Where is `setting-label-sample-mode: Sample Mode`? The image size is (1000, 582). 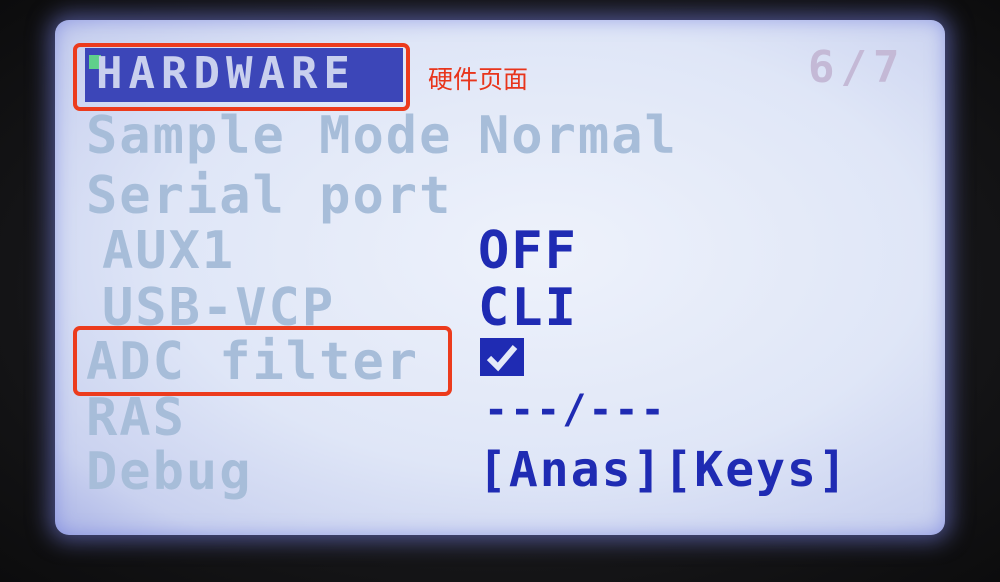
setting-label-sample-mode: Sample Mode is located at coordinates (269, 136).